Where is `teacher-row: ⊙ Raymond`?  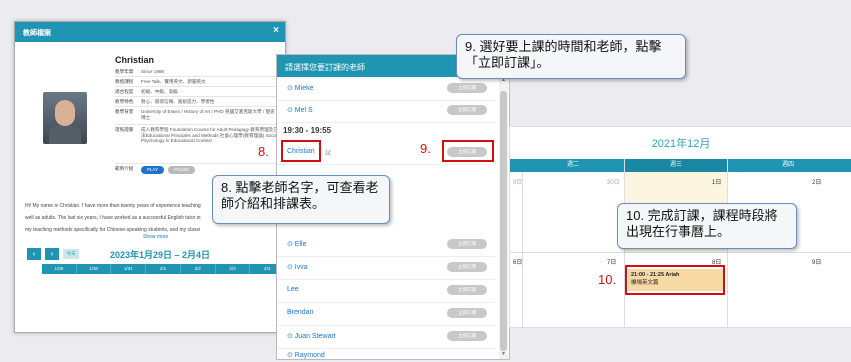
teacher-row: ⊙ Raymond is located at coordinates (386, 353).